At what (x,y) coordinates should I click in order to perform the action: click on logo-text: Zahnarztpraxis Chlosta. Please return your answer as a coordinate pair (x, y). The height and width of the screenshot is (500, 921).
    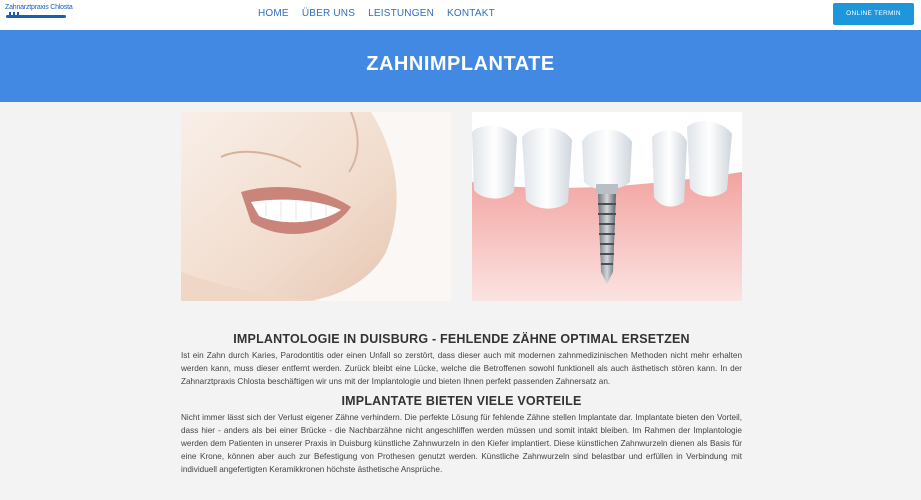
    Looking at the image, I should click on (39, 7).